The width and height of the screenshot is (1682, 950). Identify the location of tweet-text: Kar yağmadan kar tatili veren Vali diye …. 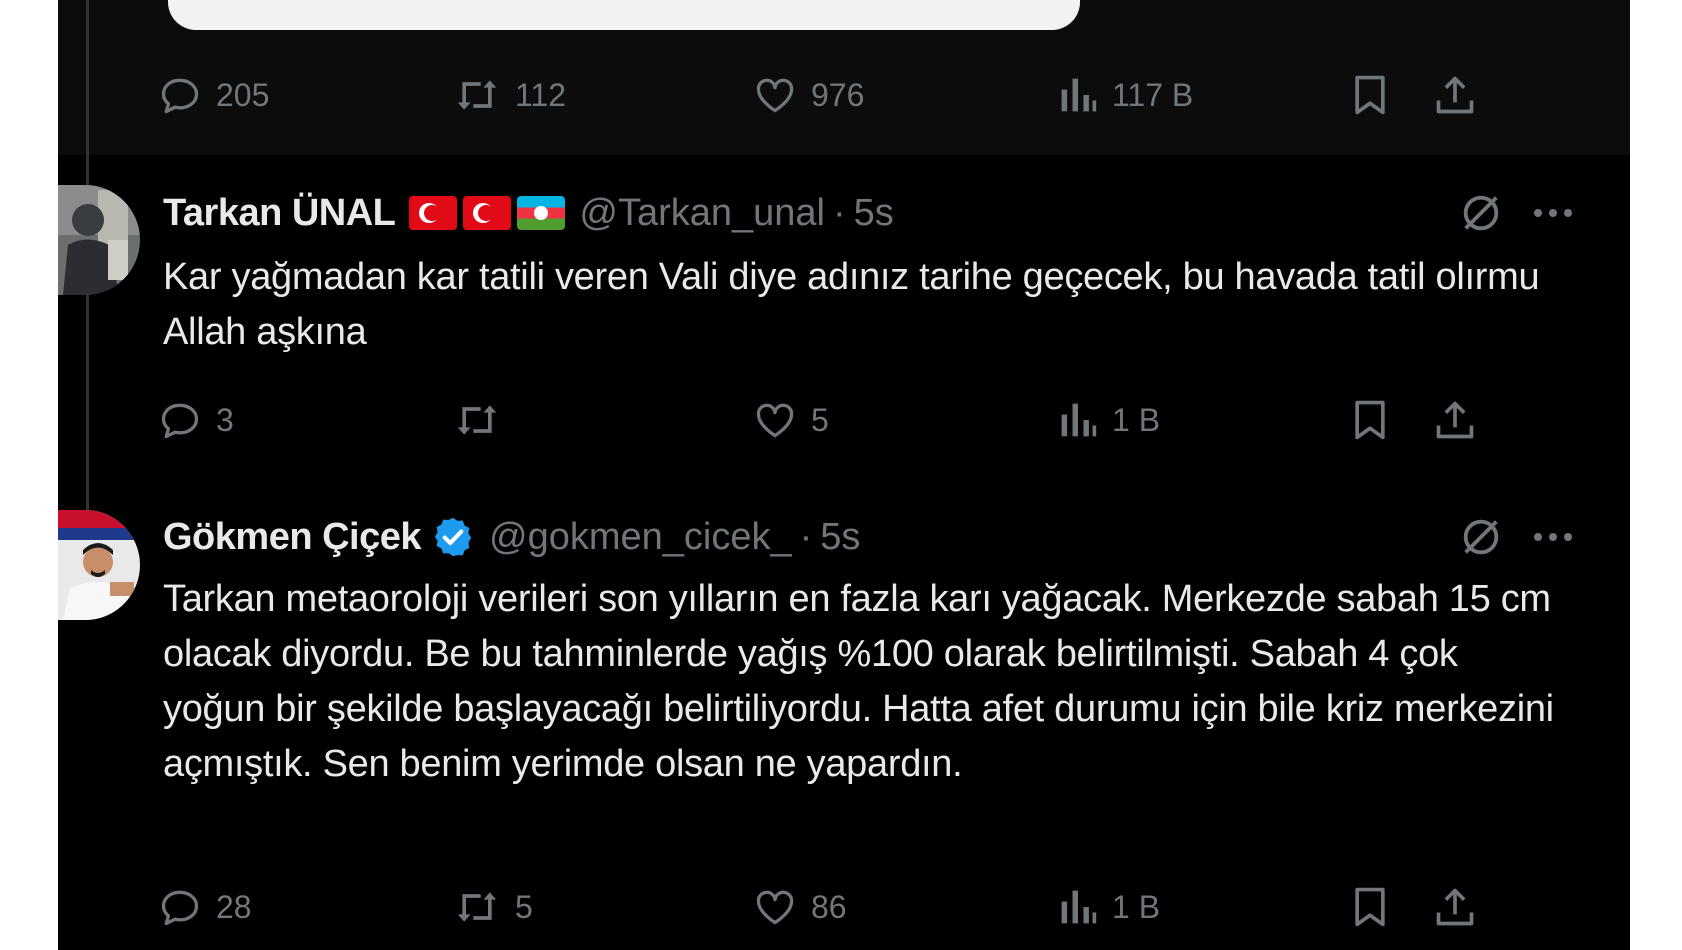
(851, 304).